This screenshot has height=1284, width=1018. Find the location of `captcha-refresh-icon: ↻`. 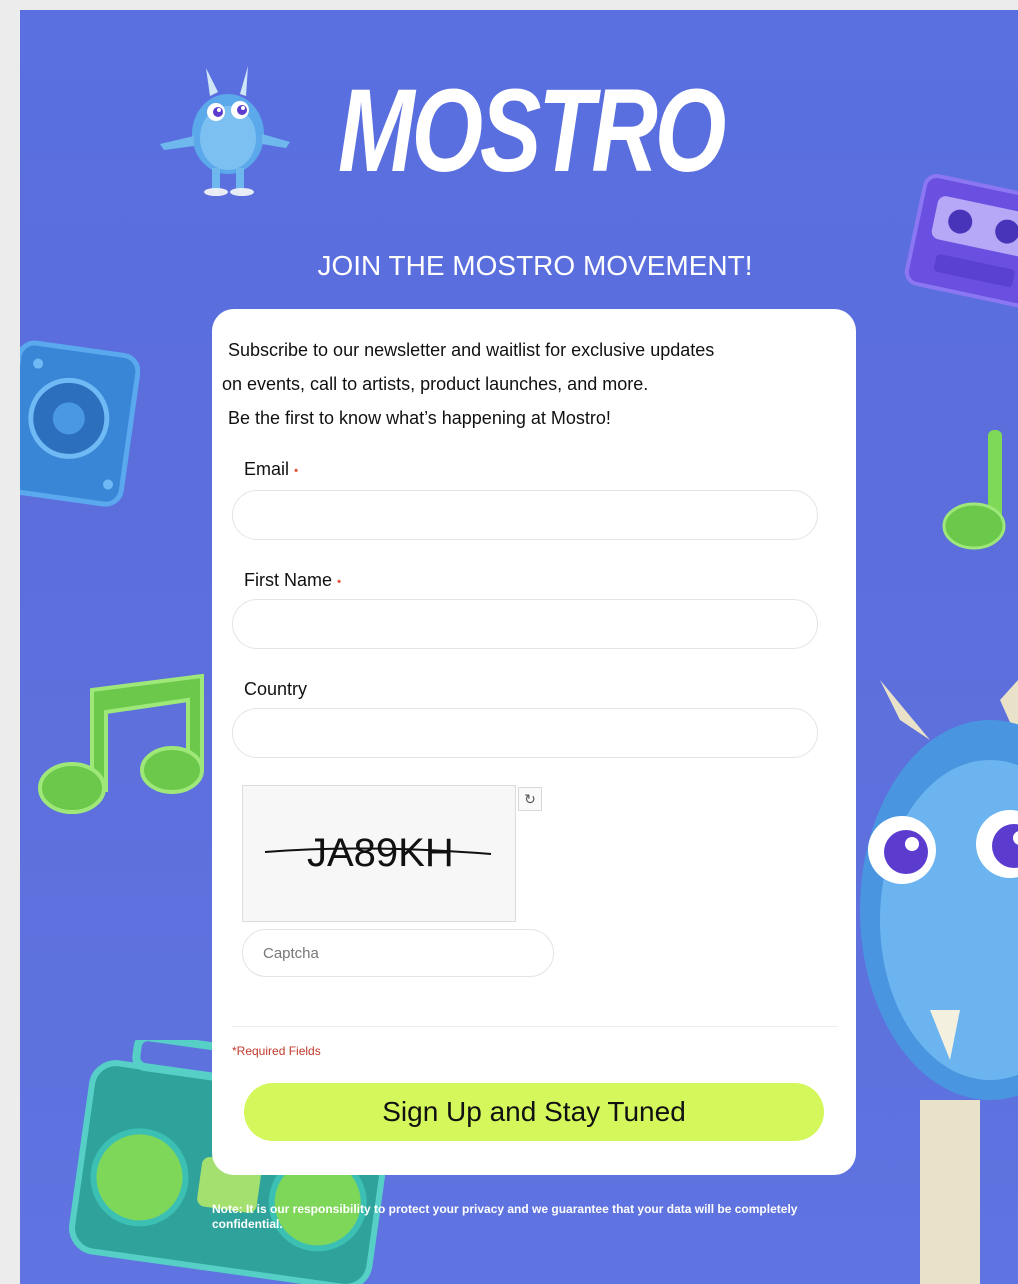

captcha-refresh-icon: ↻ is located at coordinates (530, 799).